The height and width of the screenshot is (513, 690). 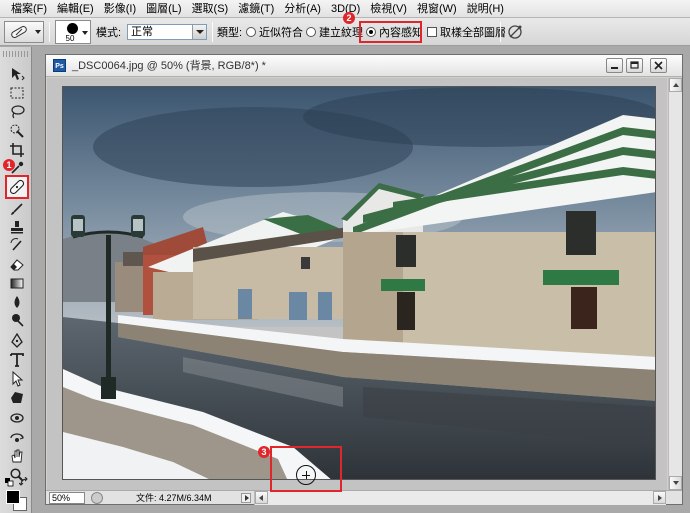 What do you see at coordinates (264, 452) in the screenshot?
I see `step-badge-3: 3` at bounding box center [264, 452].